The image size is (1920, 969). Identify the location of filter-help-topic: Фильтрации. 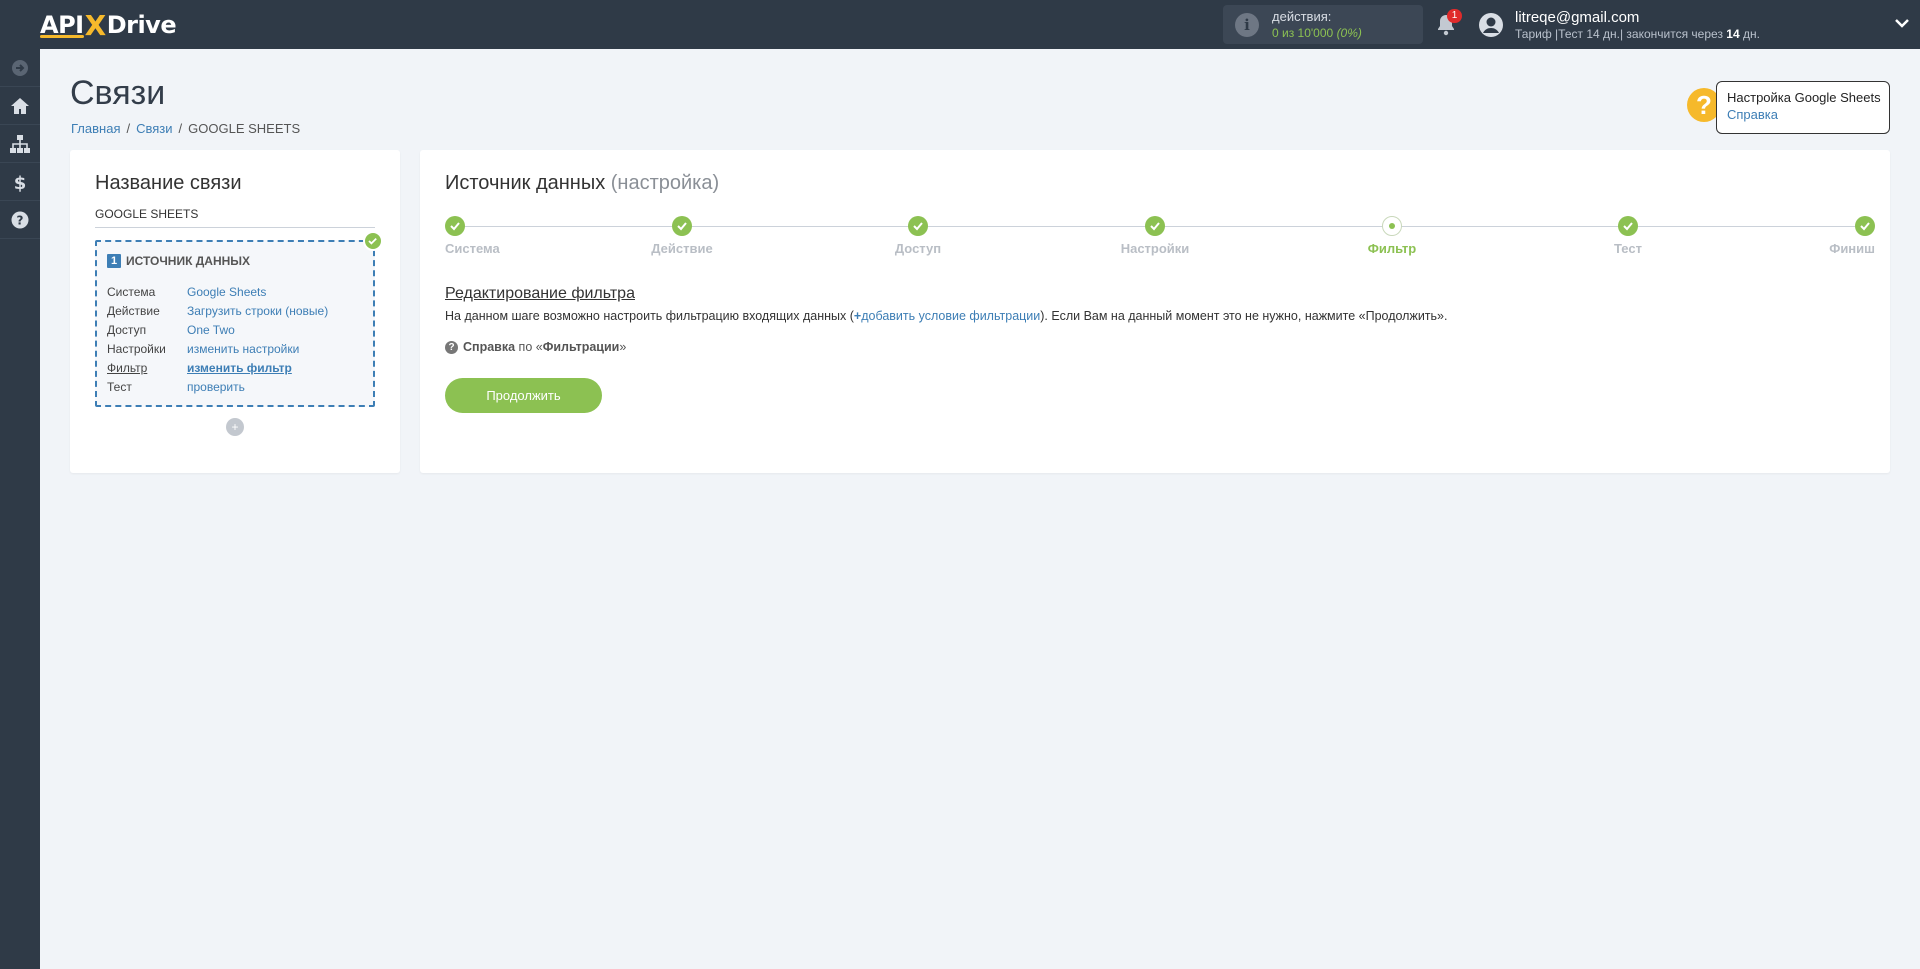
(581, 347).